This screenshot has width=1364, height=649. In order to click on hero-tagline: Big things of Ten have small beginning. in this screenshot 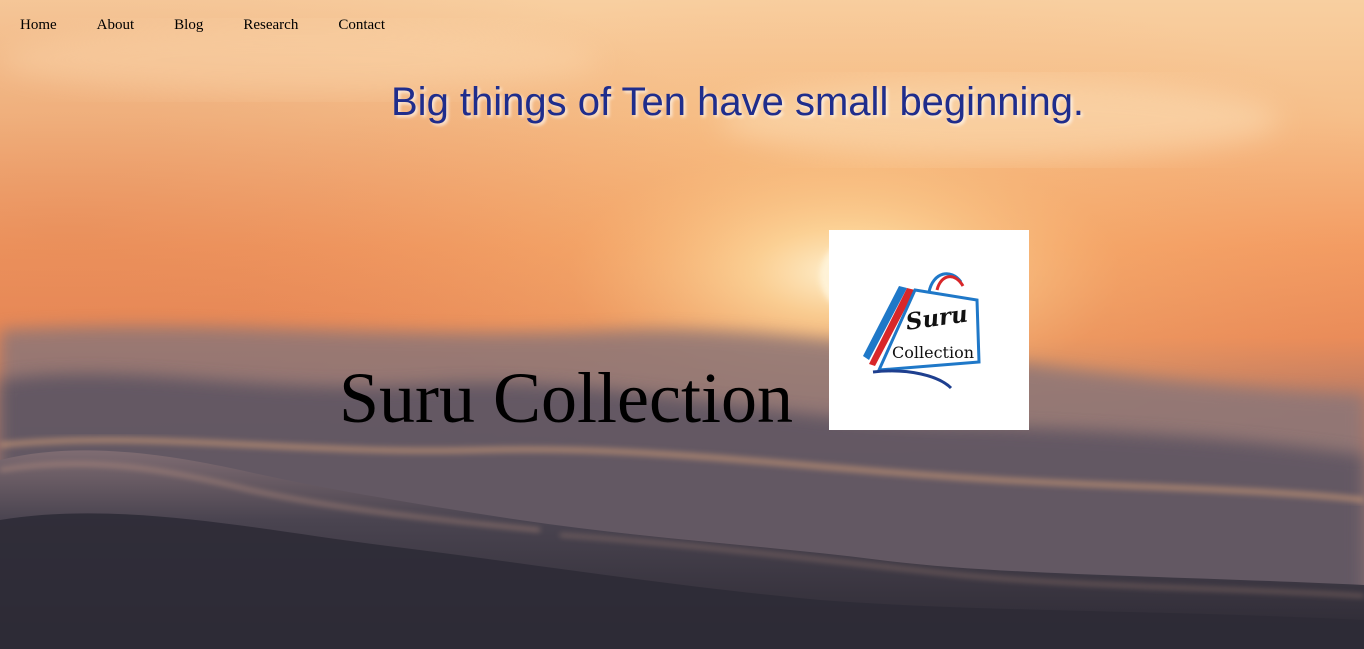, I will do `click(738, 102)`.